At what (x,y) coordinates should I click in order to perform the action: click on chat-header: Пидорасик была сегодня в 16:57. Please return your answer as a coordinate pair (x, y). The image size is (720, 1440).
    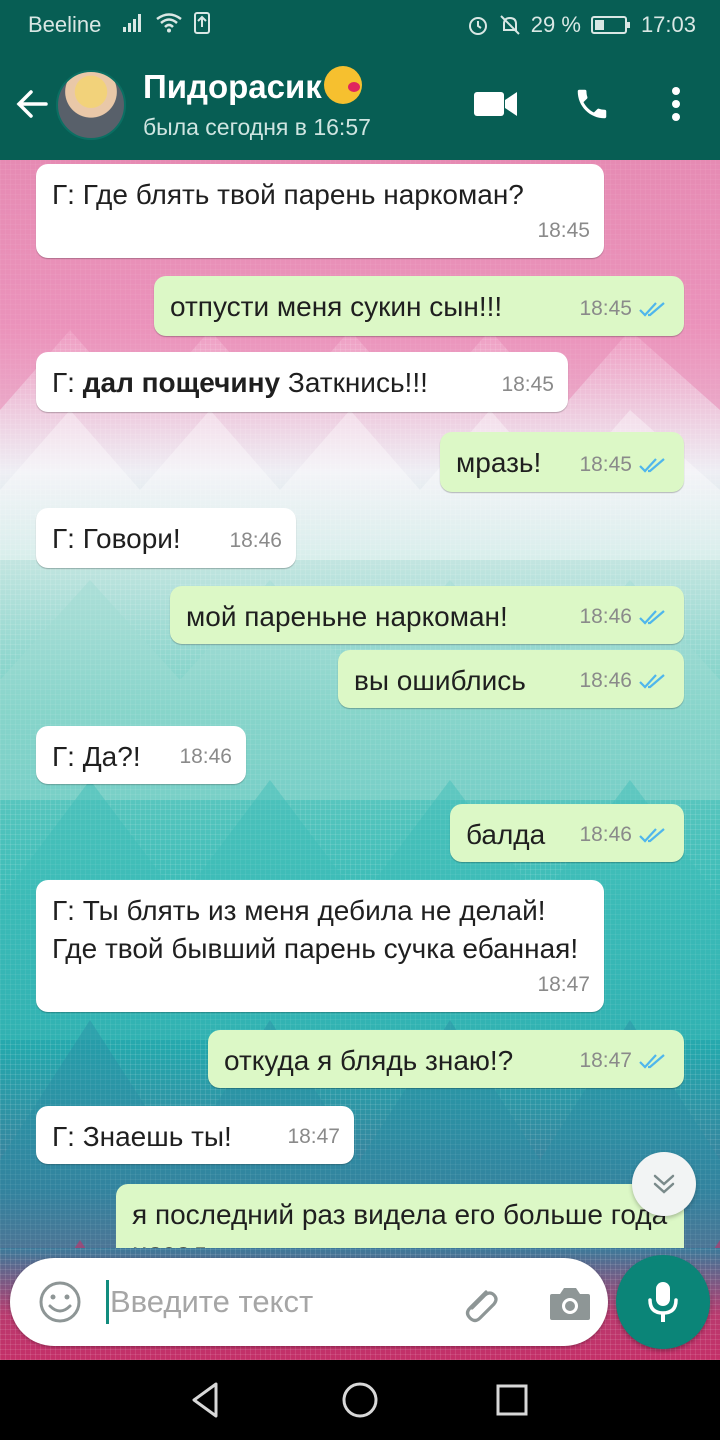
    Looking at the image, I should click on (360, 105).